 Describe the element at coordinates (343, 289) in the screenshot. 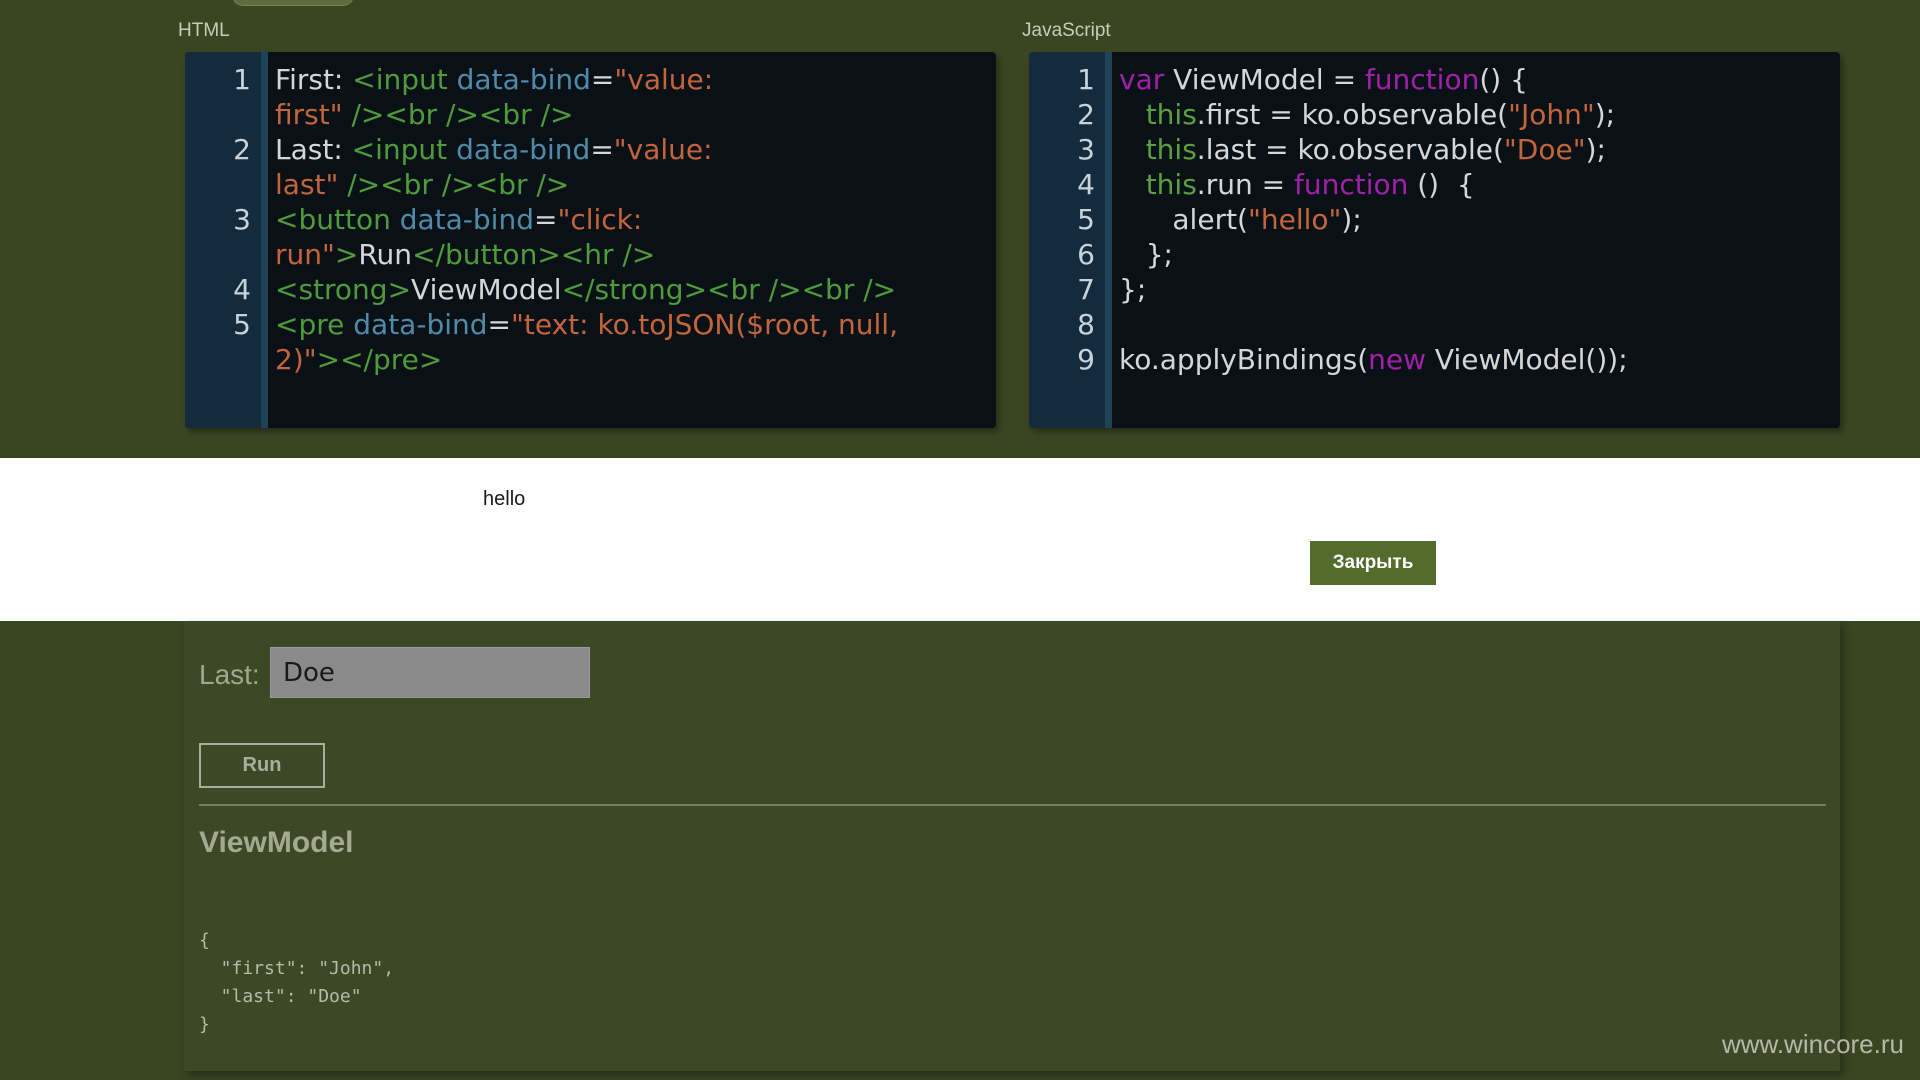

I see `code-token: <strong>` at that location.